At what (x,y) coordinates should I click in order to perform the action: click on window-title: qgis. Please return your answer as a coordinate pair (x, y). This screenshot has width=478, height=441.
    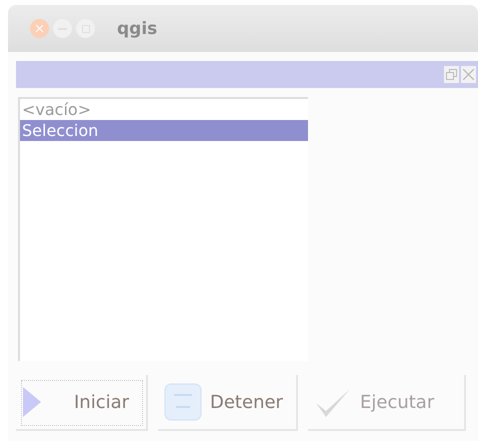
    Looking at the image, I should click on (137, 28).